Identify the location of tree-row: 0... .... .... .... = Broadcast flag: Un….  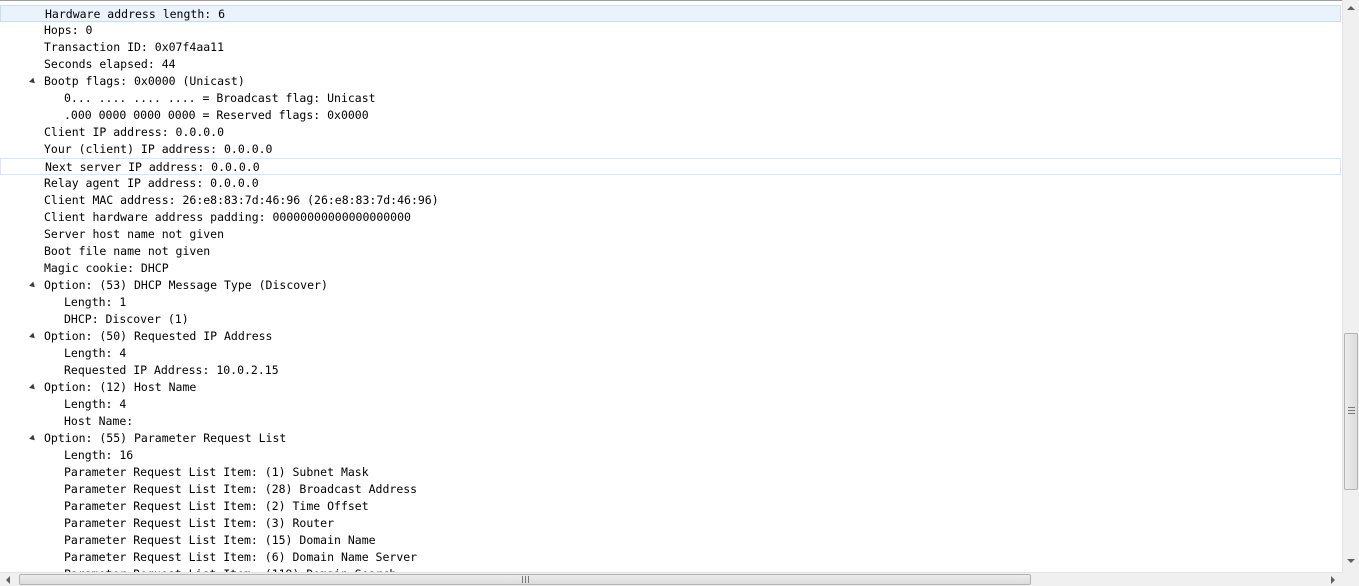
(670, 98).